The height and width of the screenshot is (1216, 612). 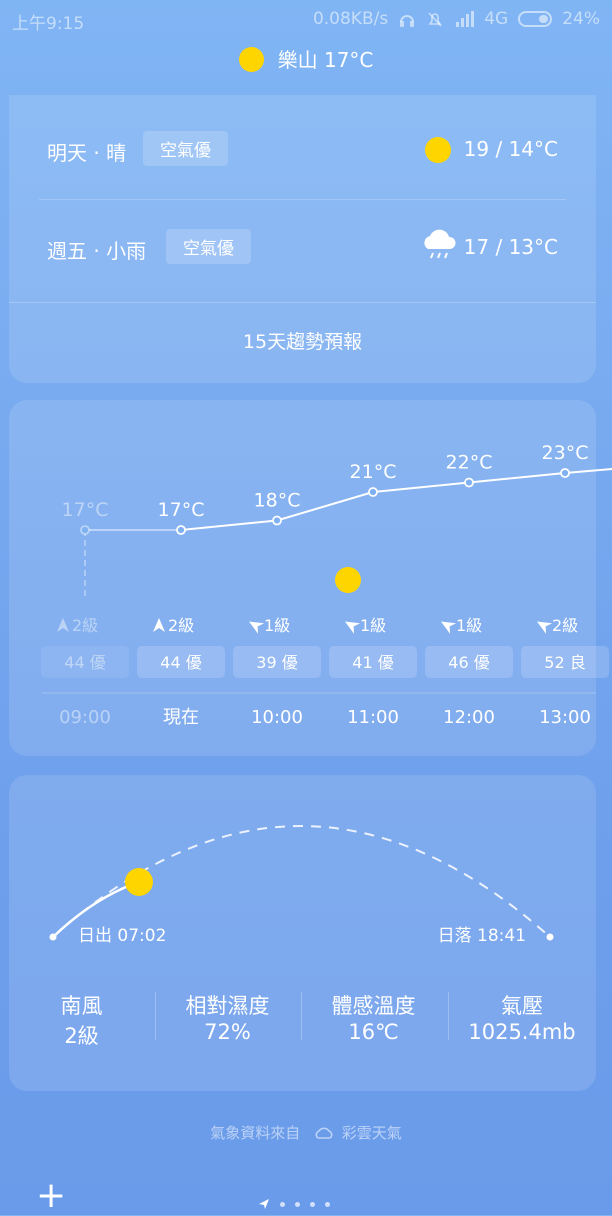 I want to click on forecast-day-label: 週五 · 小雨, so click(x=97, y=251).